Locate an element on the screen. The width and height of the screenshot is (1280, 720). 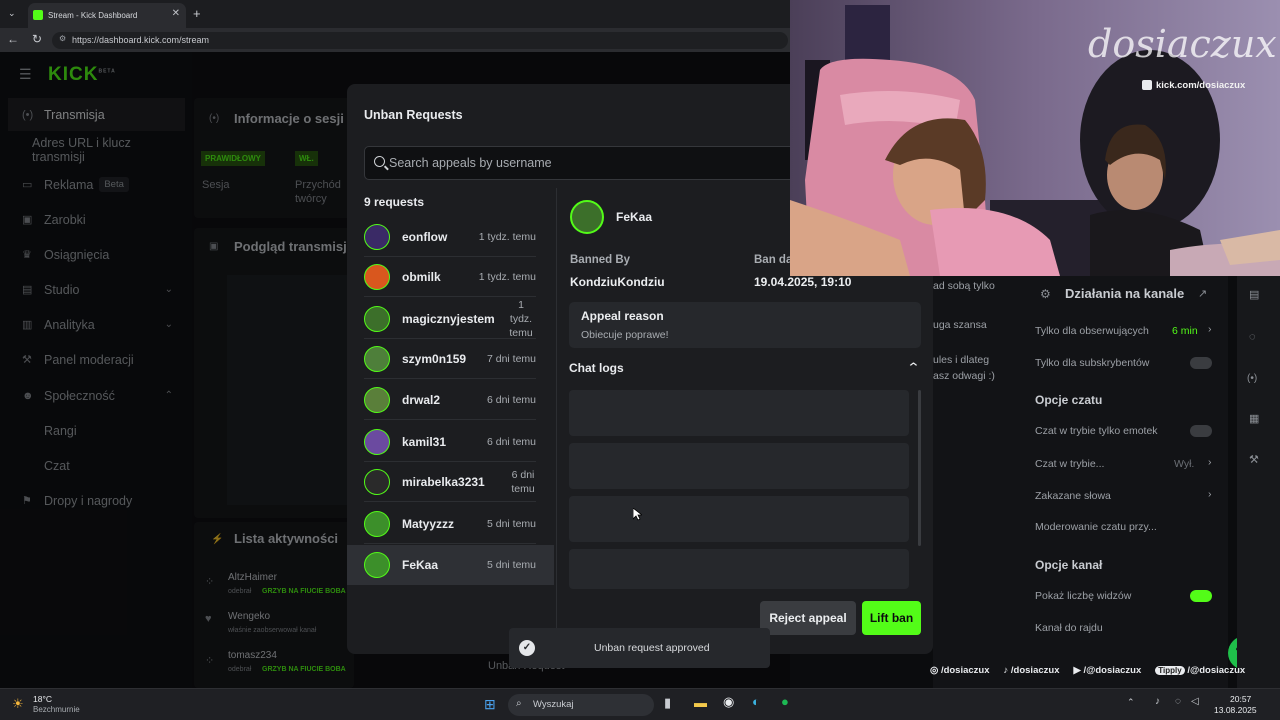
channel-actions-title: Działania na kanale is located at coordinates (1125, 293).